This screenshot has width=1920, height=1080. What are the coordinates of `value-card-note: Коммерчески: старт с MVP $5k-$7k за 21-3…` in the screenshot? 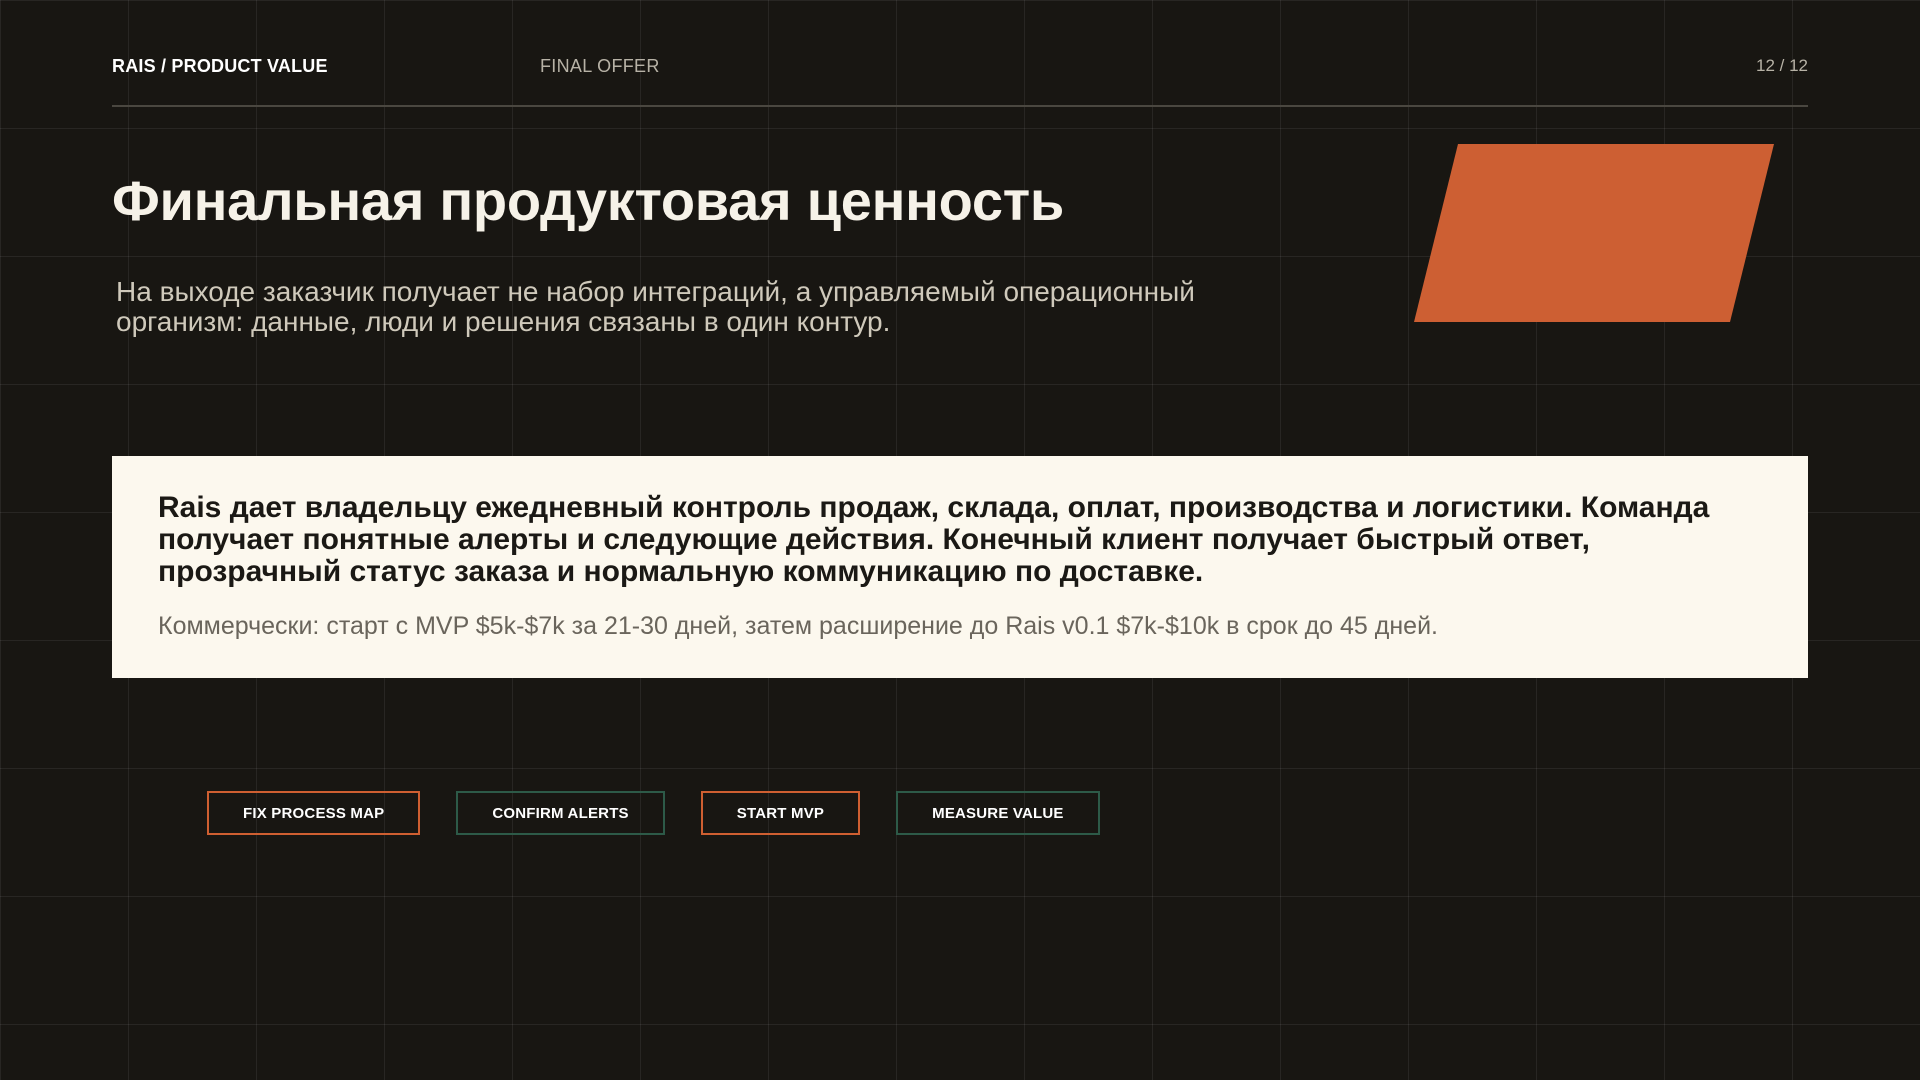 It's located at (798, 626).